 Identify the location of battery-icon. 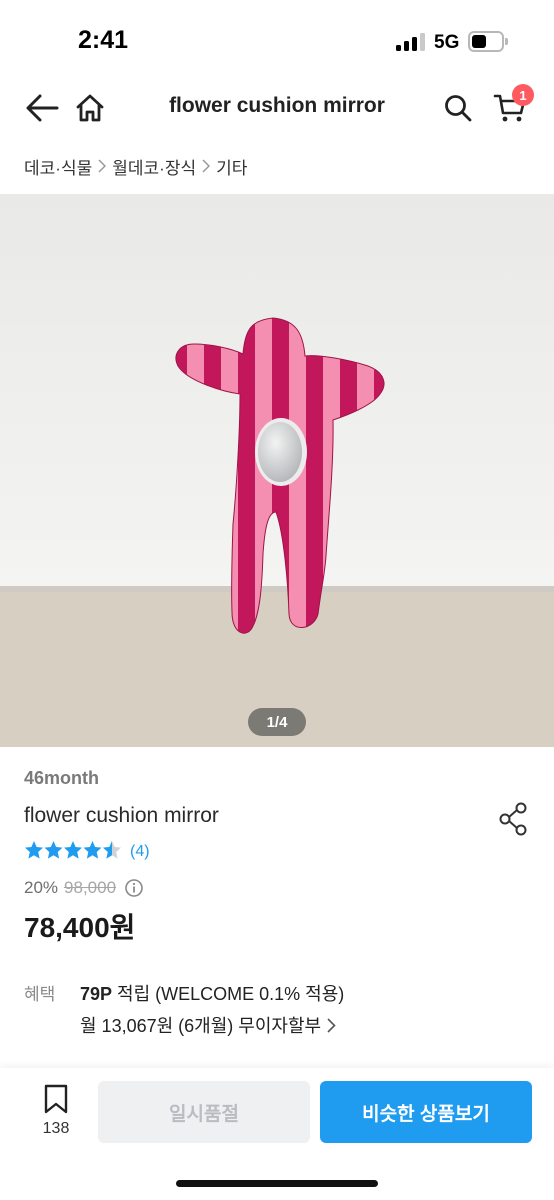
(488, 41).